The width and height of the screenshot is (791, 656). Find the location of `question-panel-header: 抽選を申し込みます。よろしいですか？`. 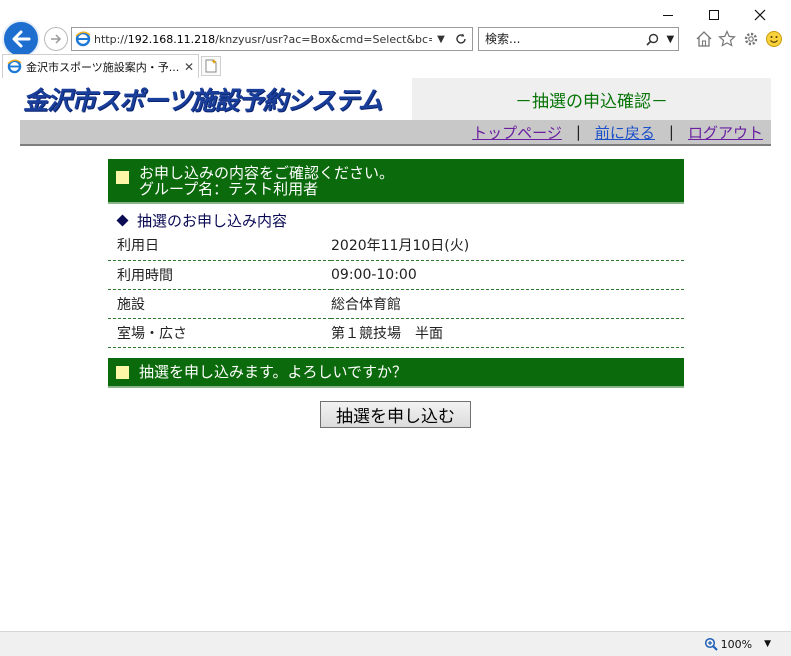

question-panel-header: 抽選を申し込みます。よろしいですか？ is located at coordinates (396, 373).